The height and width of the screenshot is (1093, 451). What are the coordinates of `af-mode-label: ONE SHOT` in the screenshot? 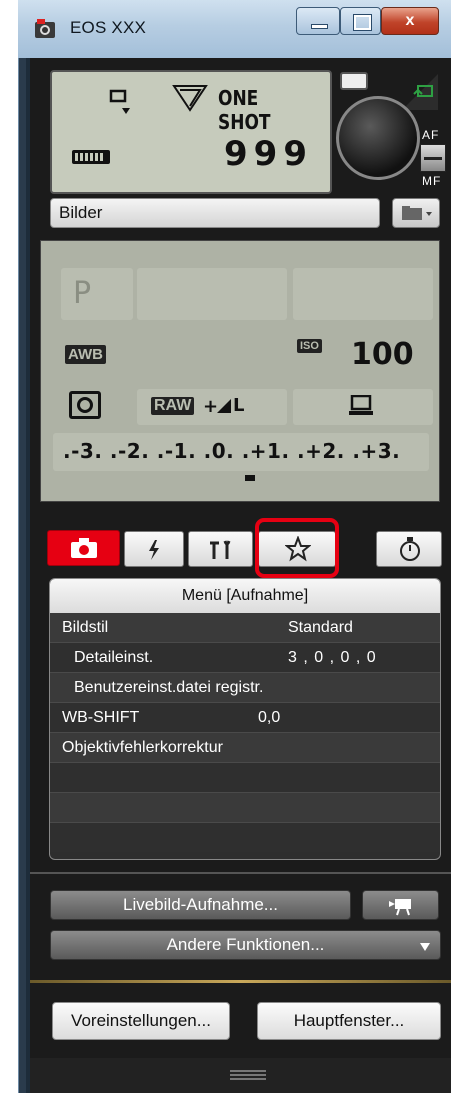 It's located at (244, 110).